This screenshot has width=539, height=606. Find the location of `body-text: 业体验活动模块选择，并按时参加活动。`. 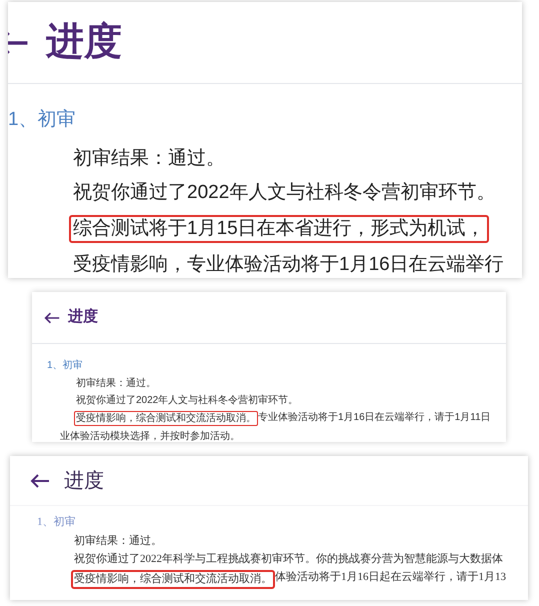

body-text: 业体验活动模块选择，并按时参加活动。 is located at coordinates (150, 436).